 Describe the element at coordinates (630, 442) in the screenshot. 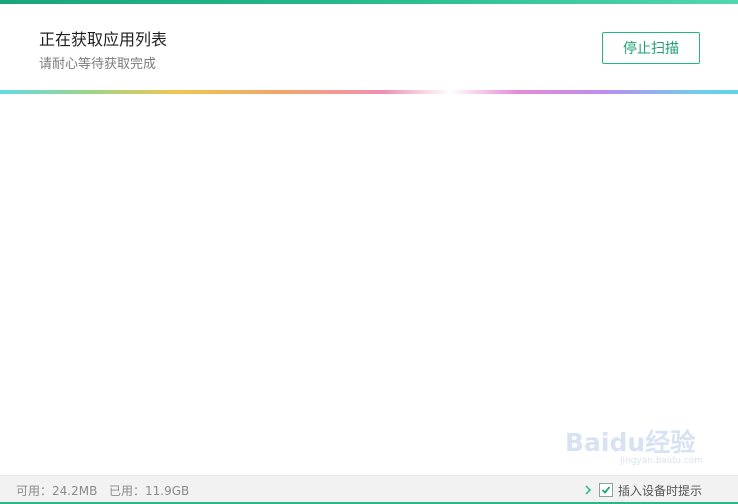

I see `watermark-brand-text: Baidu经验` at that location.